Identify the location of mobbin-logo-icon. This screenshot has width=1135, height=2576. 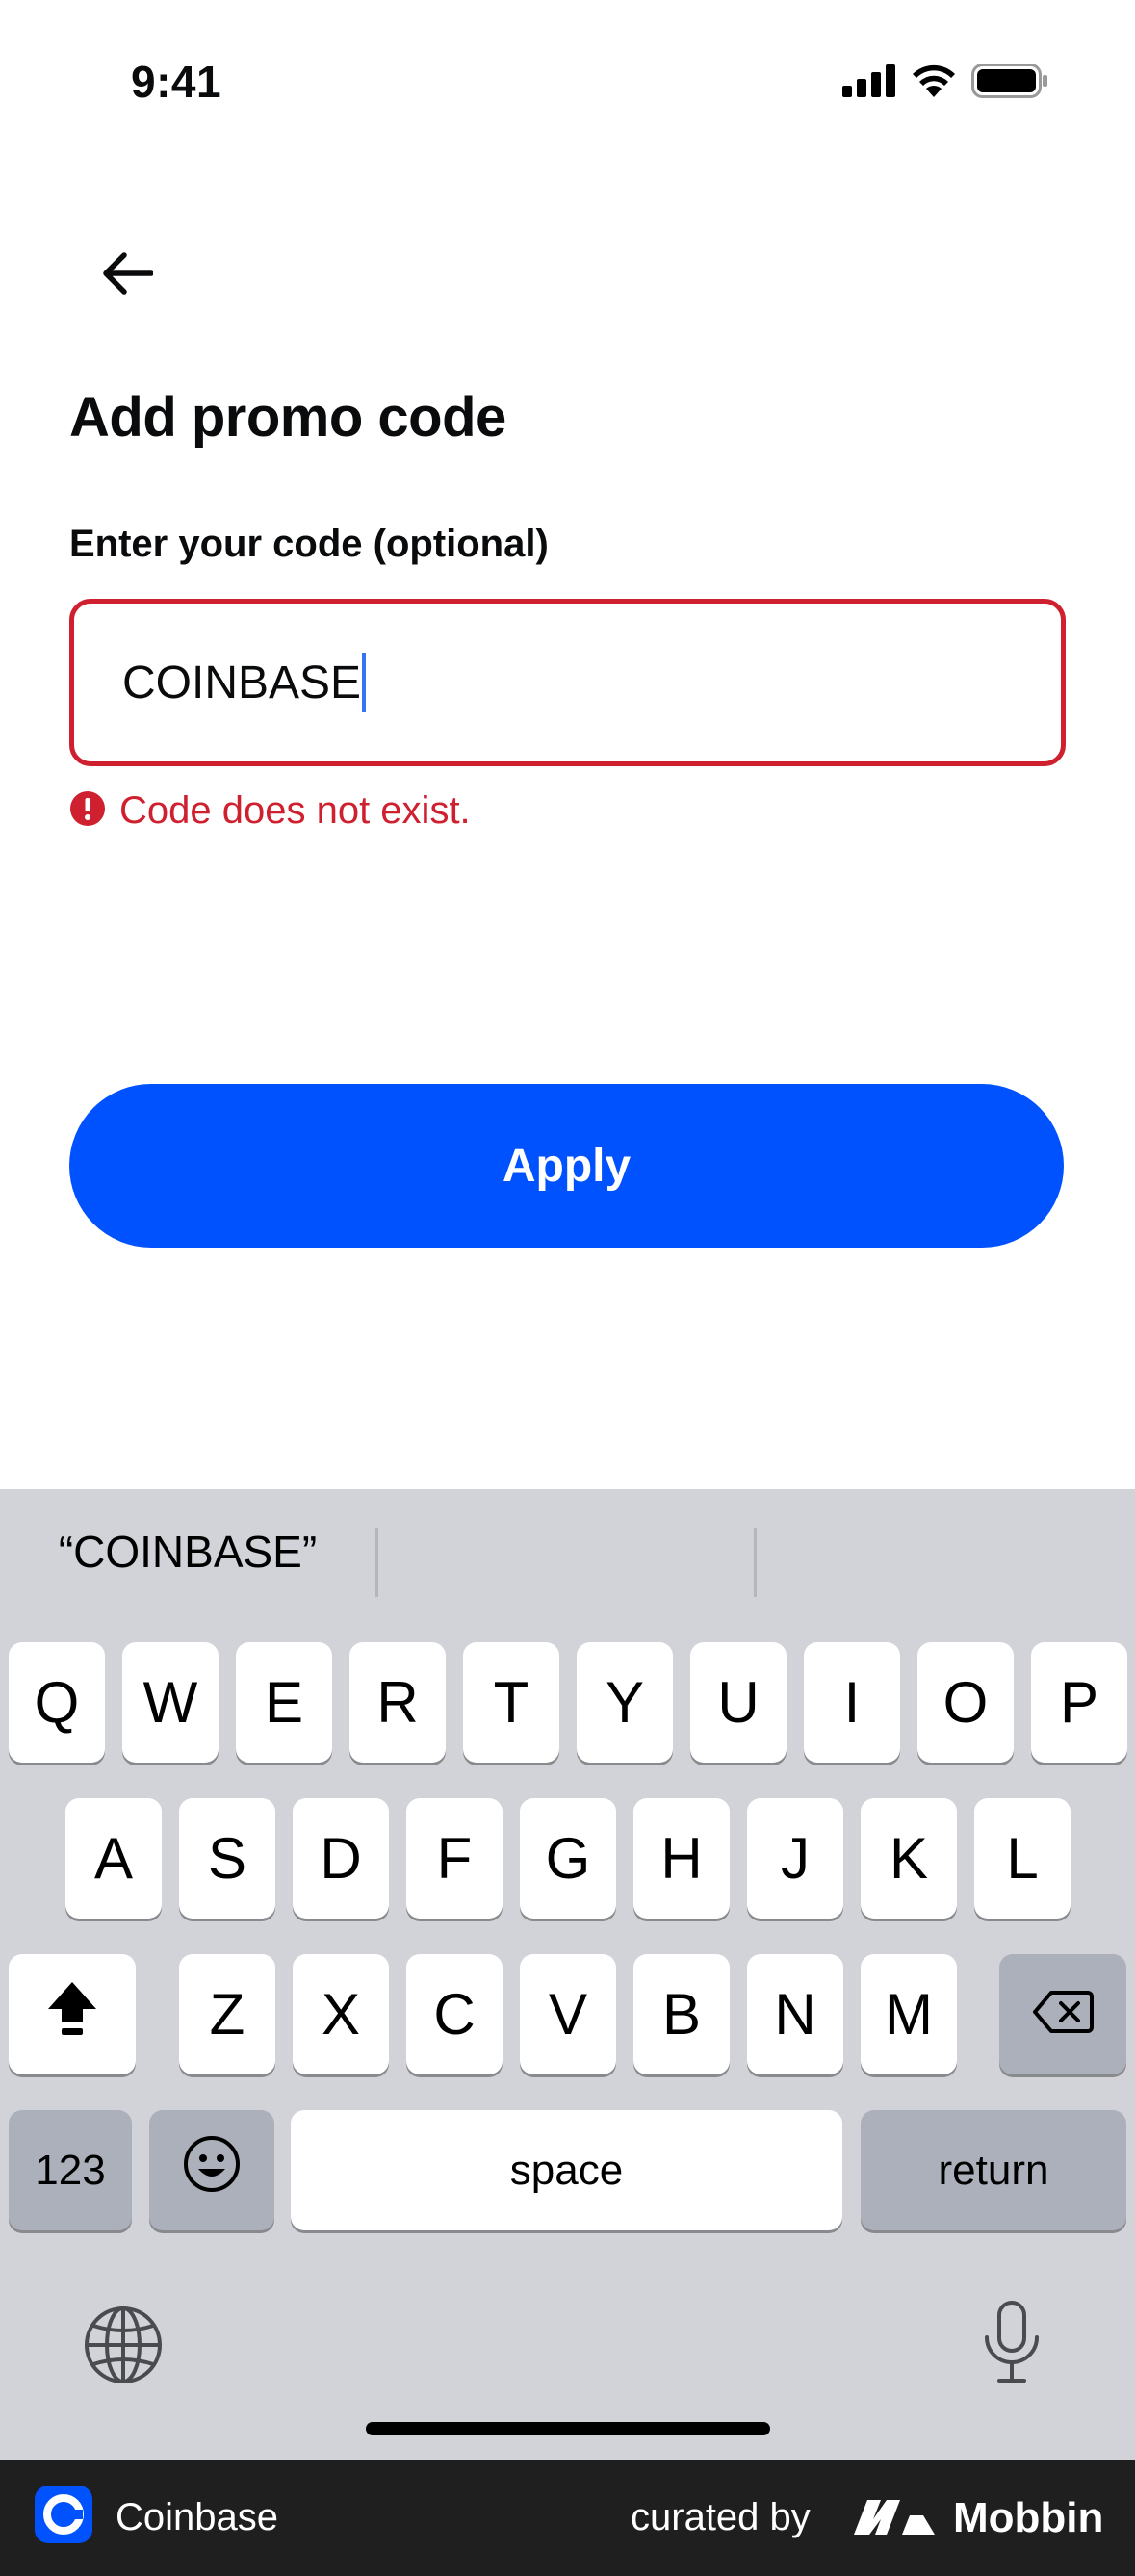
(894, 2519).